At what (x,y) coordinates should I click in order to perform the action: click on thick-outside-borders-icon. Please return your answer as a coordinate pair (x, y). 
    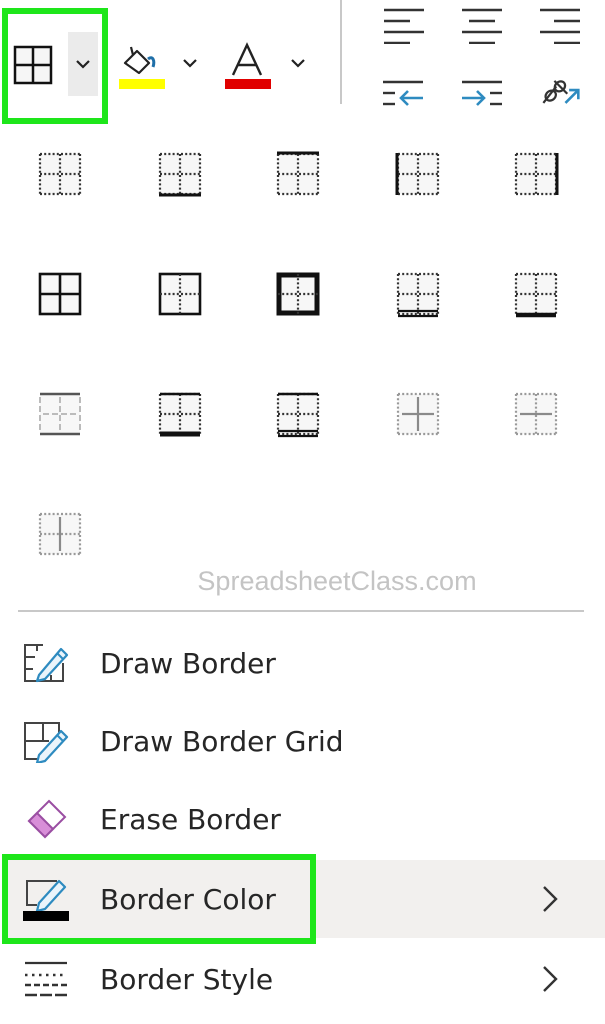
    Looking at the image, I should click on (298, 294).